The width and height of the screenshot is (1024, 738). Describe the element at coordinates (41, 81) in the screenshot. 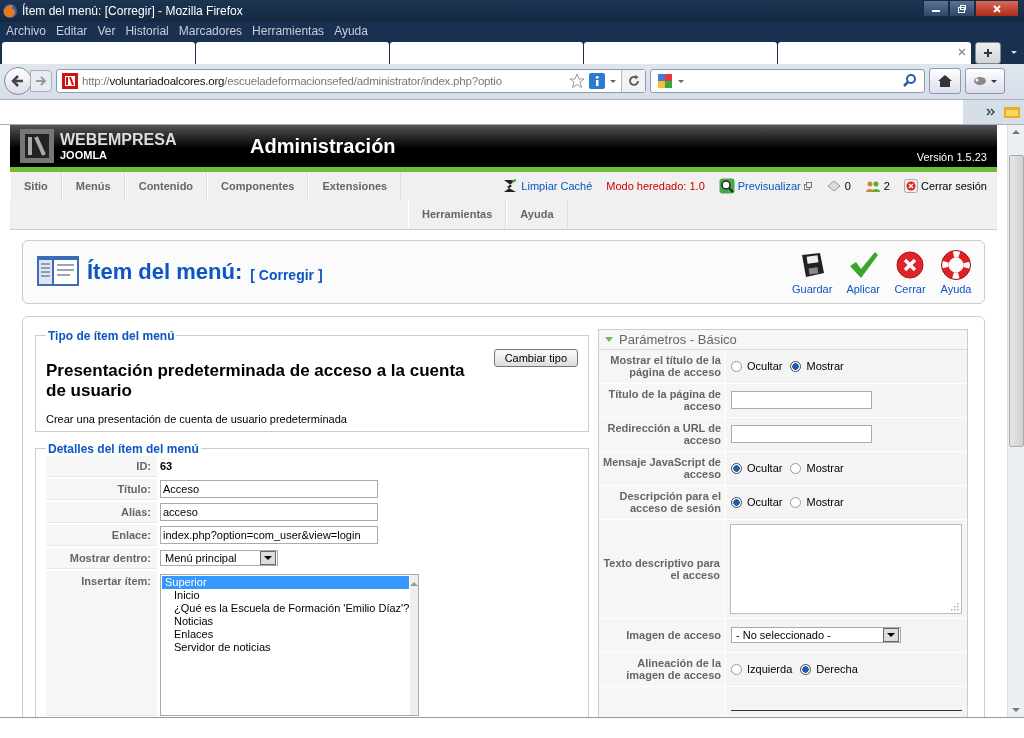

I see `forward-arrow-icon` at that location.